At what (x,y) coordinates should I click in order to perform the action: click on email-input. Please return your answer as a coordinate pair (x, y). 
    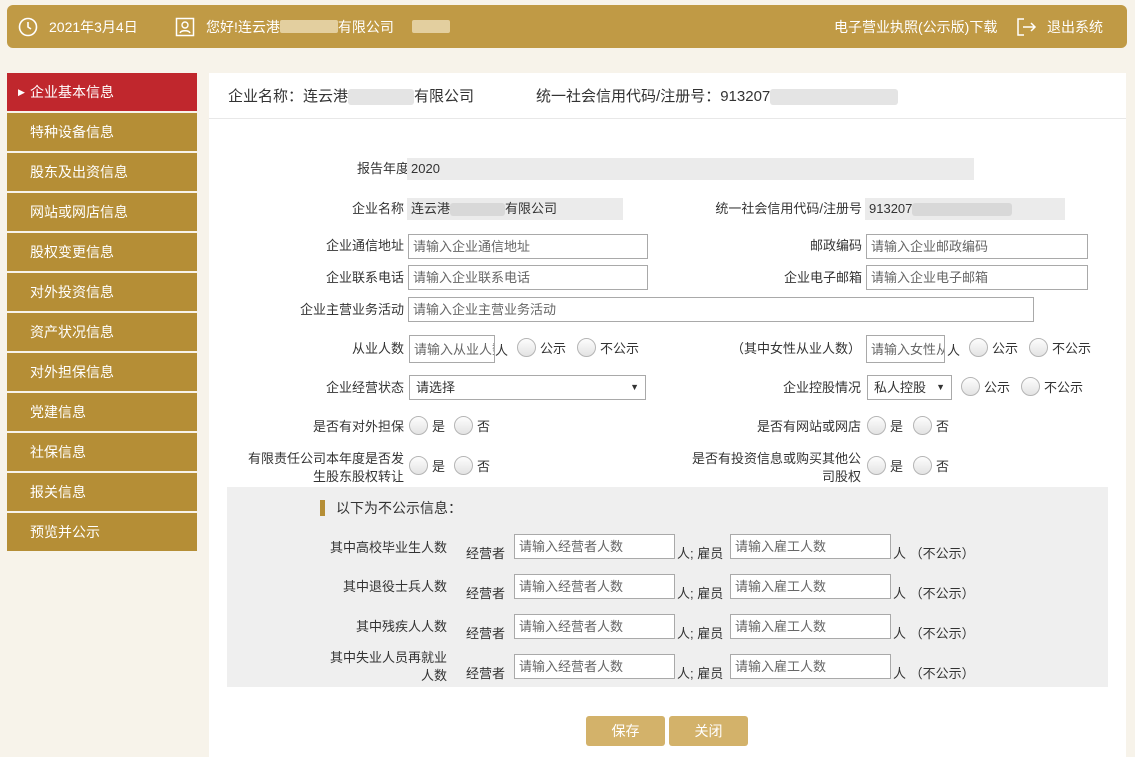
    Looking at the image, I should click on (977, 277).